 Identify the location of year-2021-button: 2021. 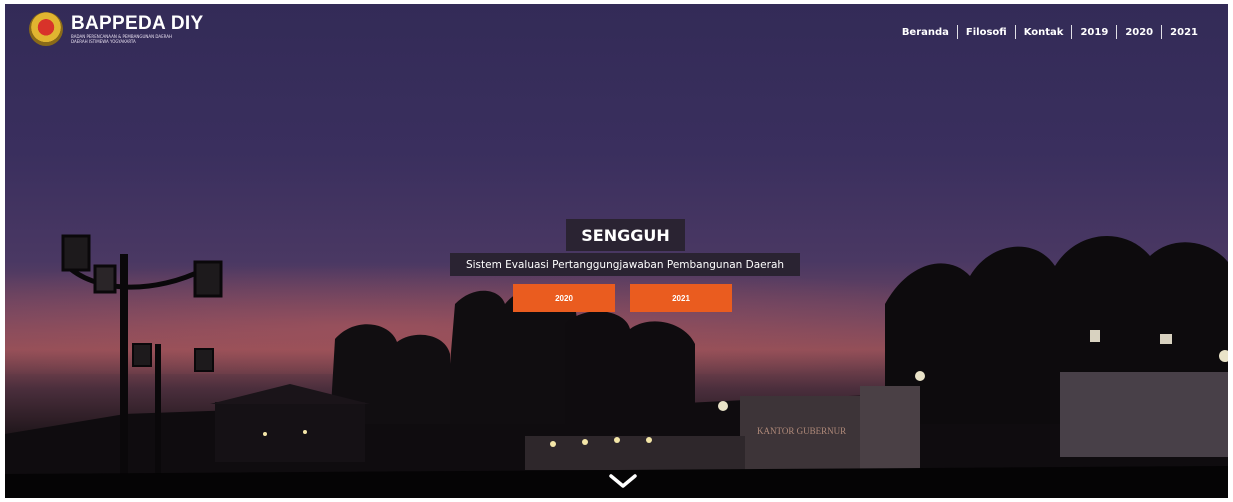
(681, 298).